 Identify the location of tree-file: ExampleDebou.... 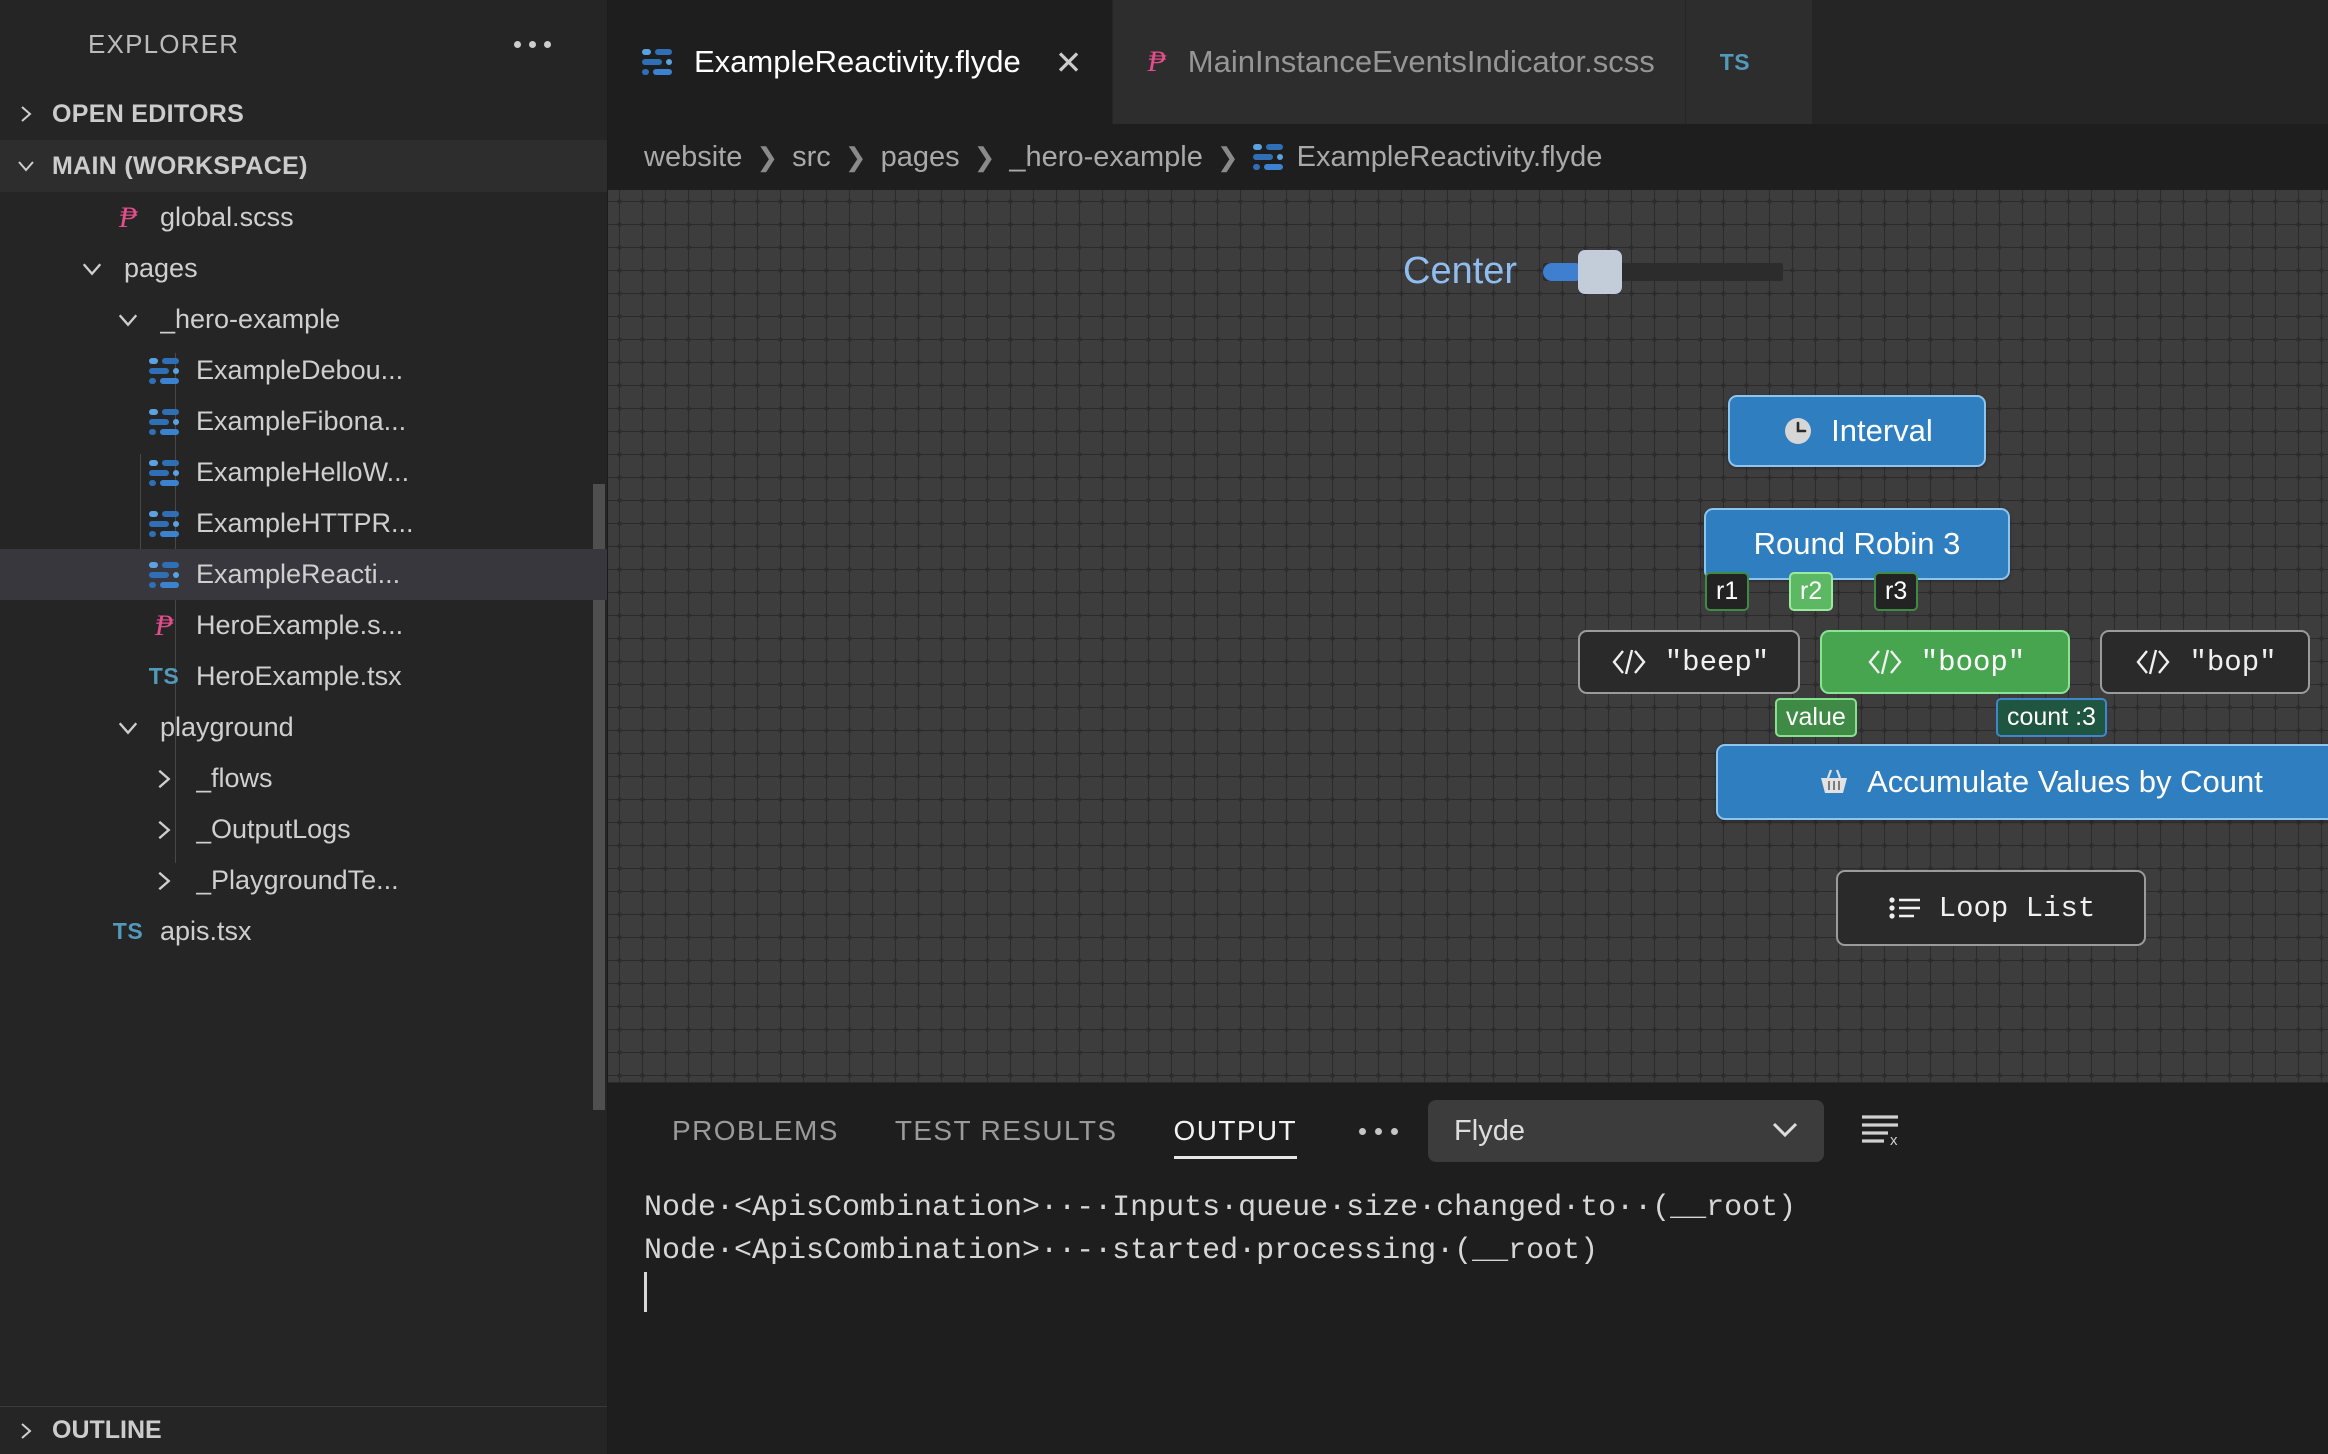
(303, 370).